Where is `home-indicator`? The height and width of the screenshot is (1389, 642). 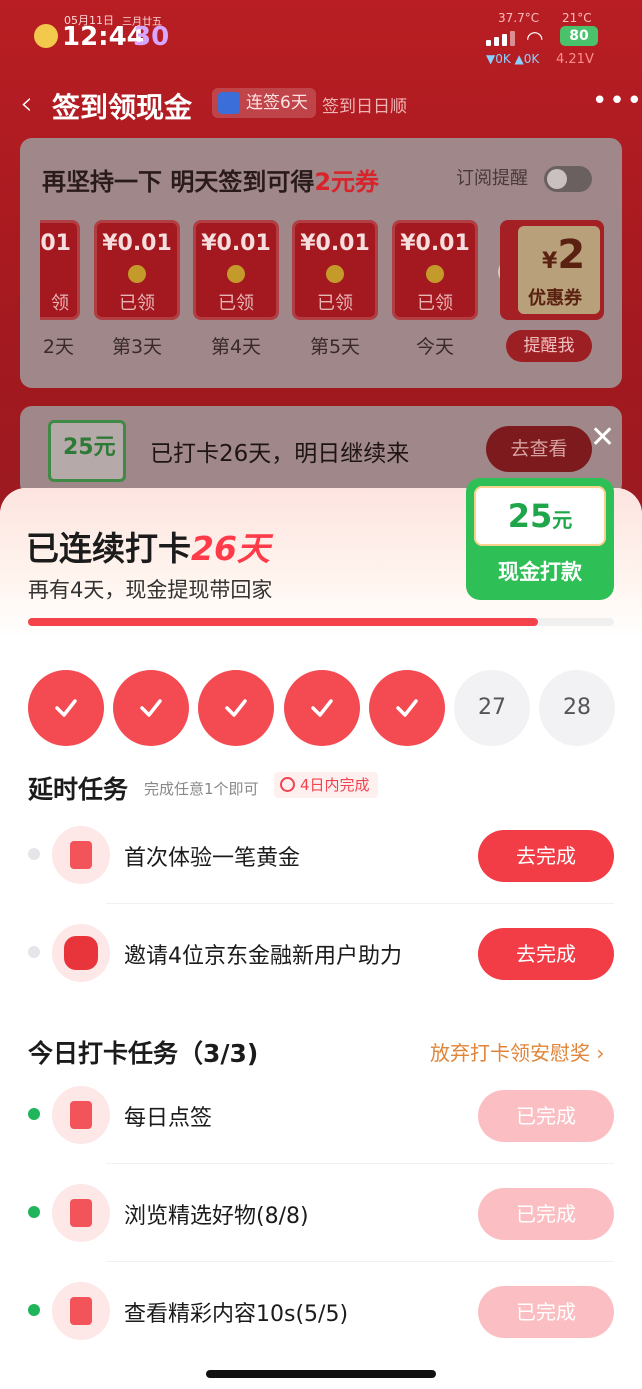
home-indicator is located at coordinates (321, 1374).